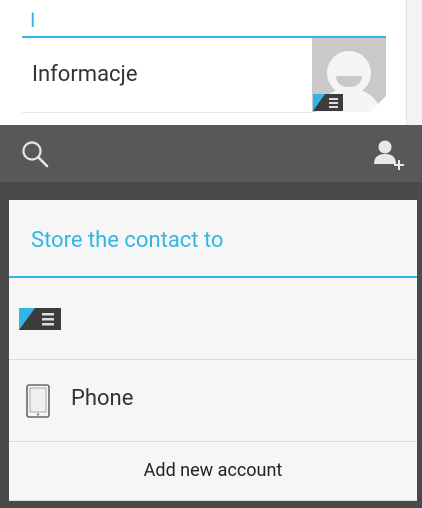 The width and height of the screenshot is (422, 508). What do you see at coordinates (38, 401) in the screenshot?
I see `phone-icon` at bounding box center [38, 401].